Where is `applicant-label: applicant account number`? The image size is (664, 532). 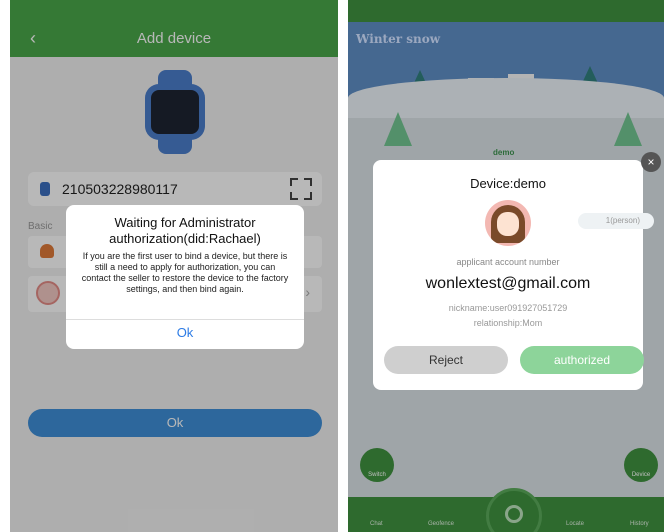 applicant-label: applicant account number is located at coordinates (508, 262).